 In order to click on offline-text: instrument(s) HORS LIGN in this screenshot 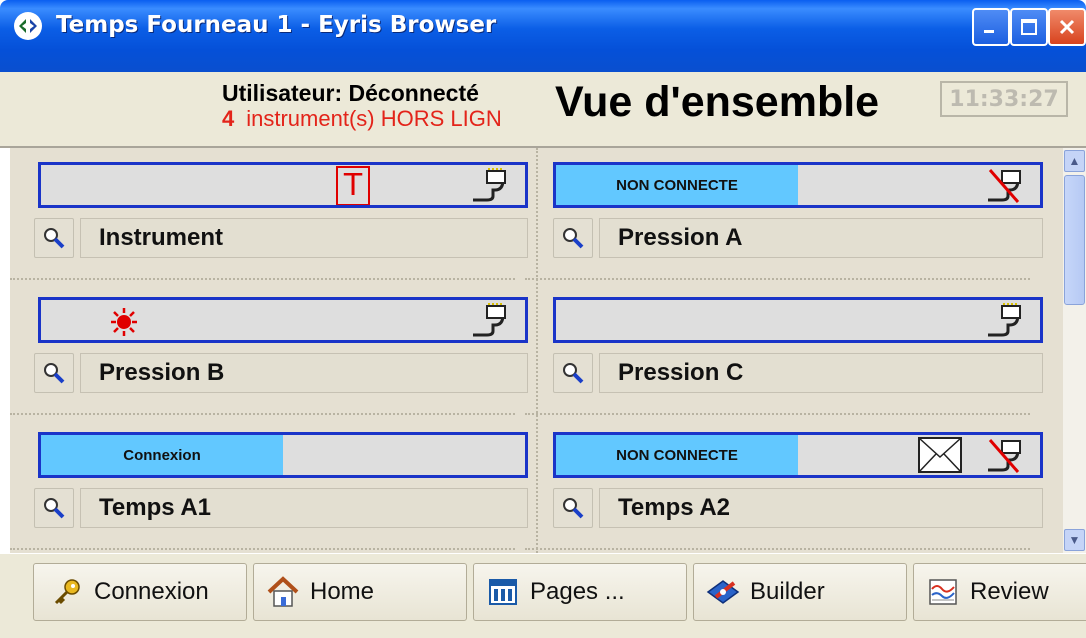, I will do `click(374, 118)`.